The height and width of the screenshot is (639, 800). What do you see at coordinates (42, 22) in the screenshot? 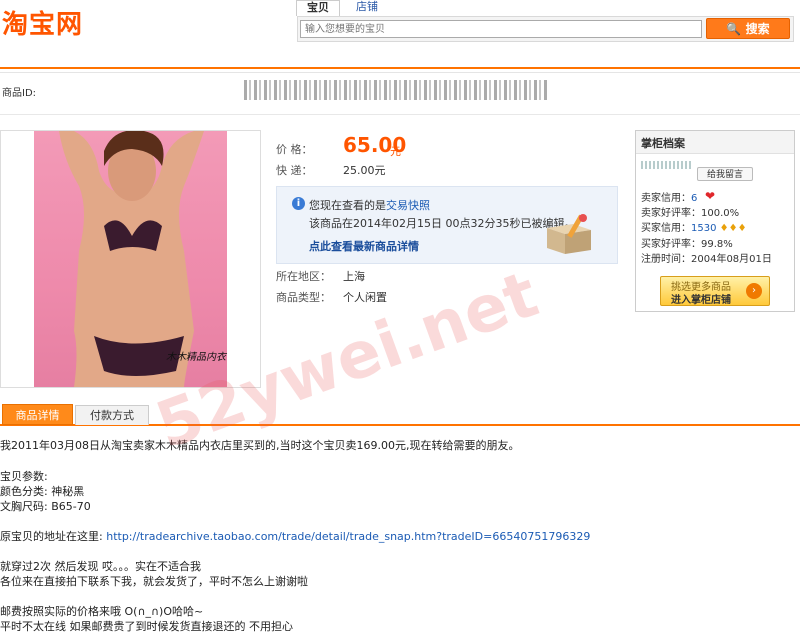
I see `taobao-logo: 淘宝网` at bounding box center [42, 22].